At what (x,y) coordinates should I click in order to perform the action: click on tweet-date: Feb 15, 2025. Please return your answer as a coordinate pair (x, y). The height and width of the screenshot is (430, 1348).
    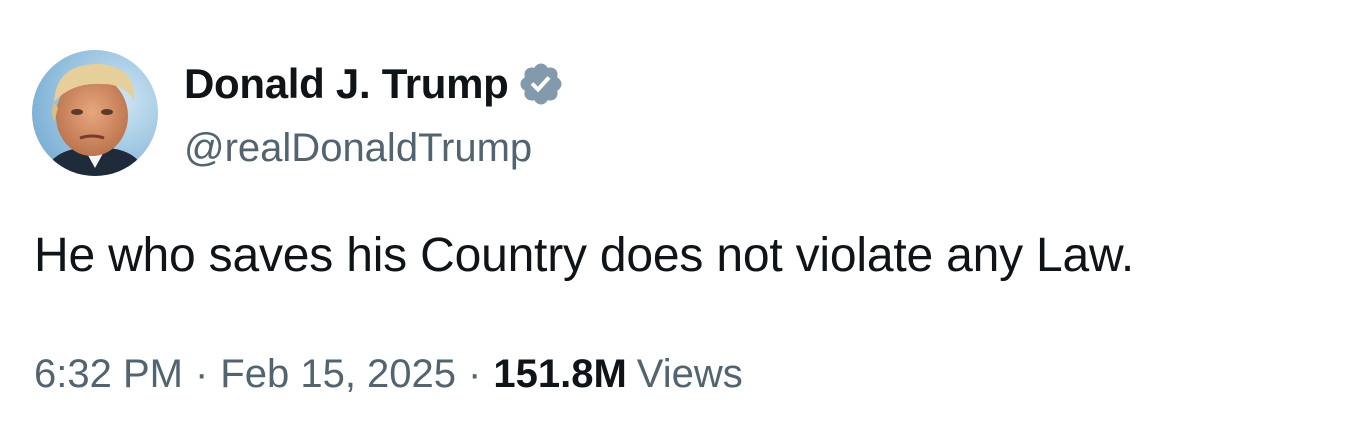
    Looking at the image, I should click on (338, 374).